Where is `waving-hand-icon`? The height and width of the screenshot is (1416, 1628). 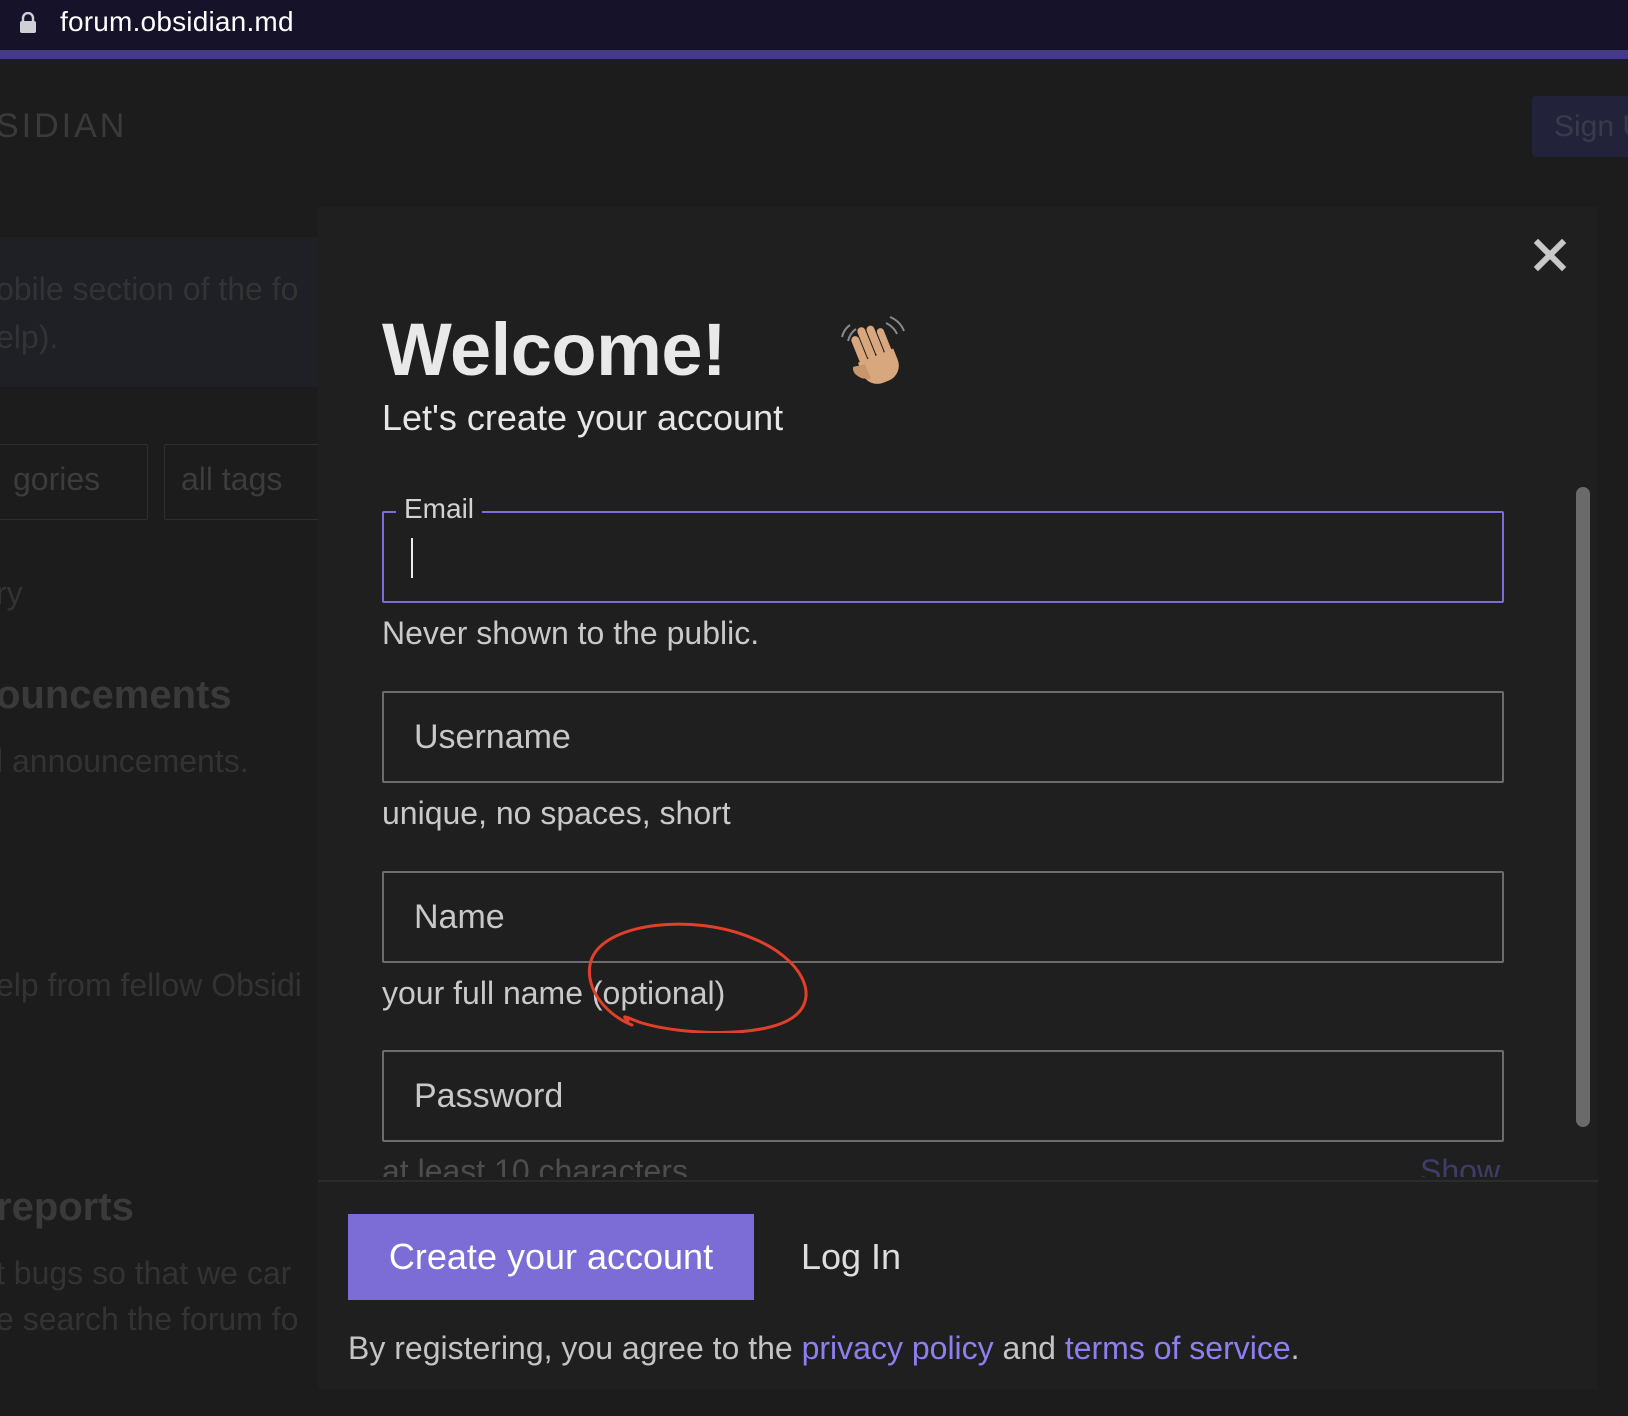 waving-hand-icon is located at coordinates (873, 350).